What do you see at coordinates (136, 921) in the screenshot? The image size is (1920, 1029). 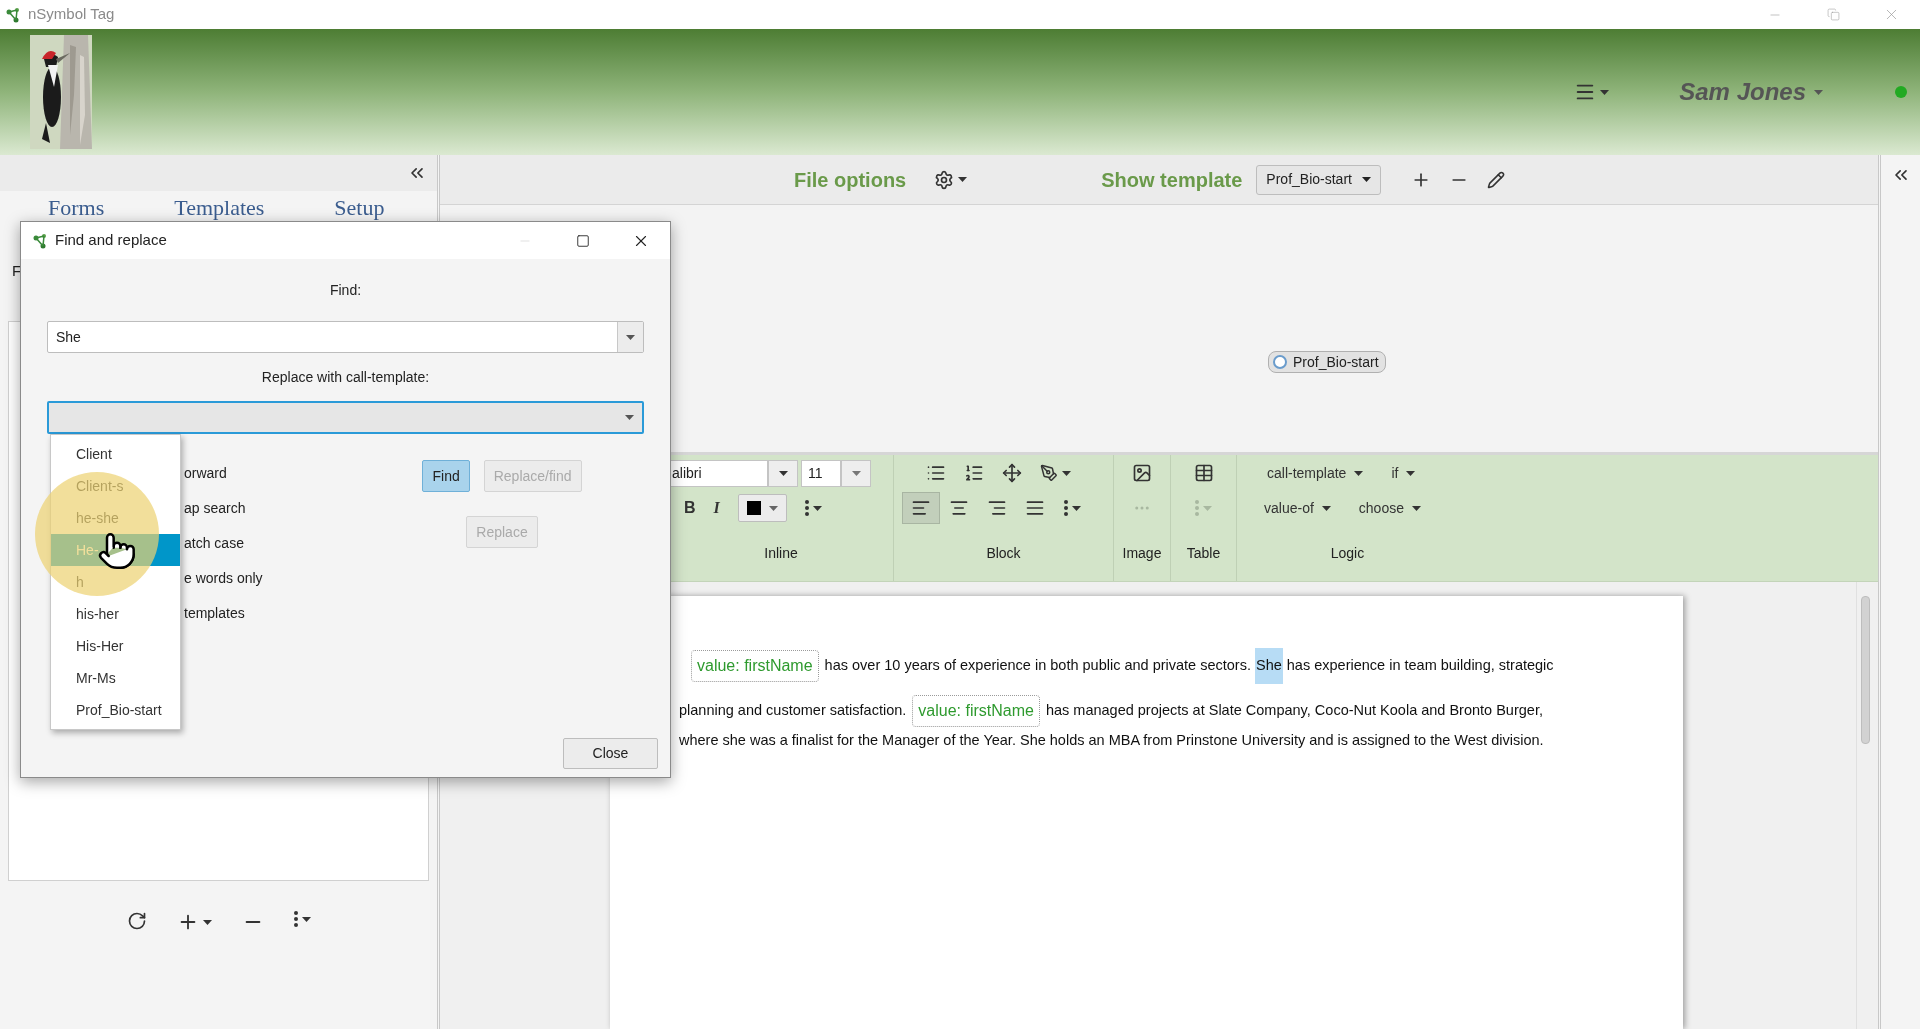 I see `refresh-icon` at bounding box center [136, 921].